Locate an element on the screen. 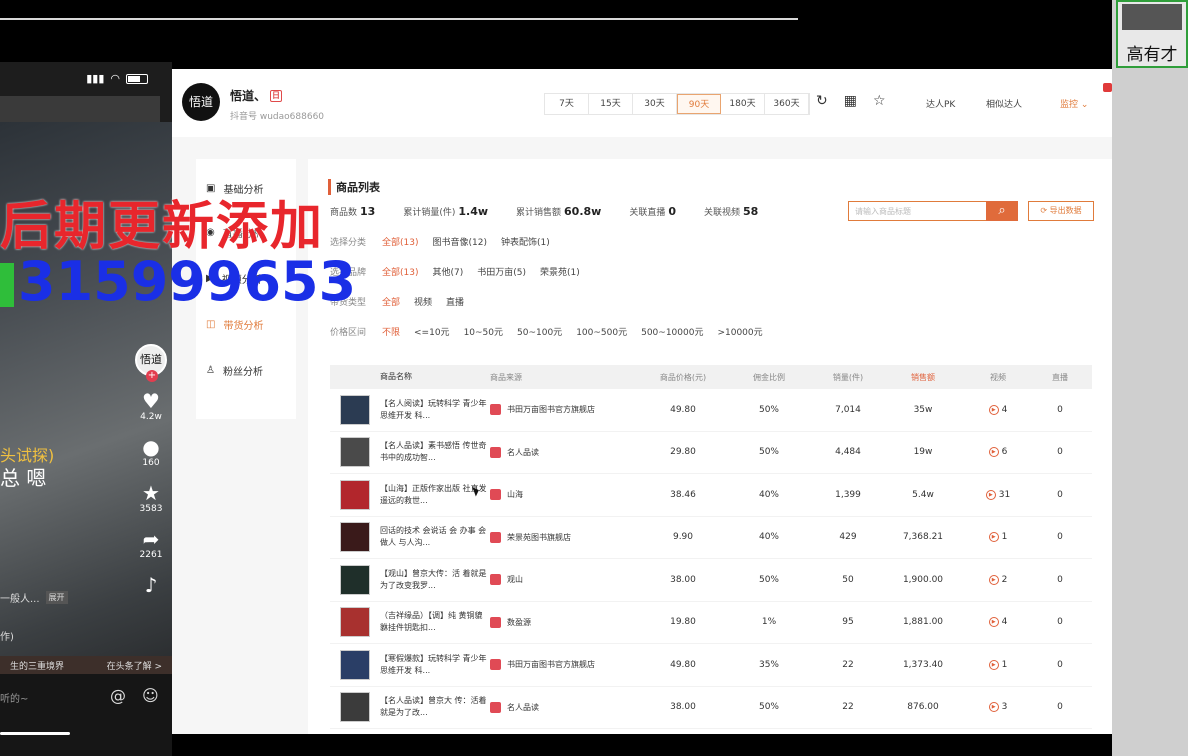 The width and height of the screenshot is (1188, 756). product-source: 数盈源 is located at coordinates (568, 622).